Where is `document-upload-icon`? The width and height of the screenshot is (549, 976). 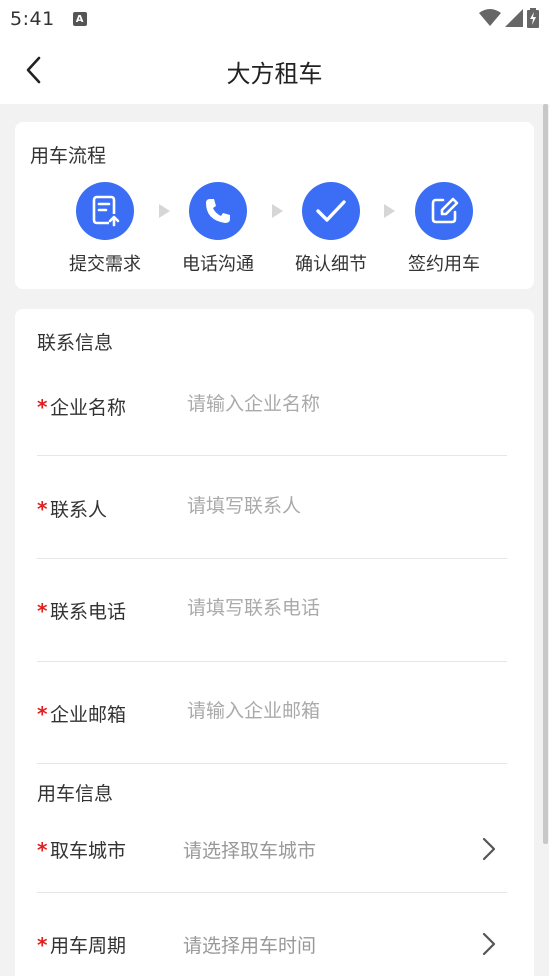
document-upload-icon is located at coordinates (106, 211).